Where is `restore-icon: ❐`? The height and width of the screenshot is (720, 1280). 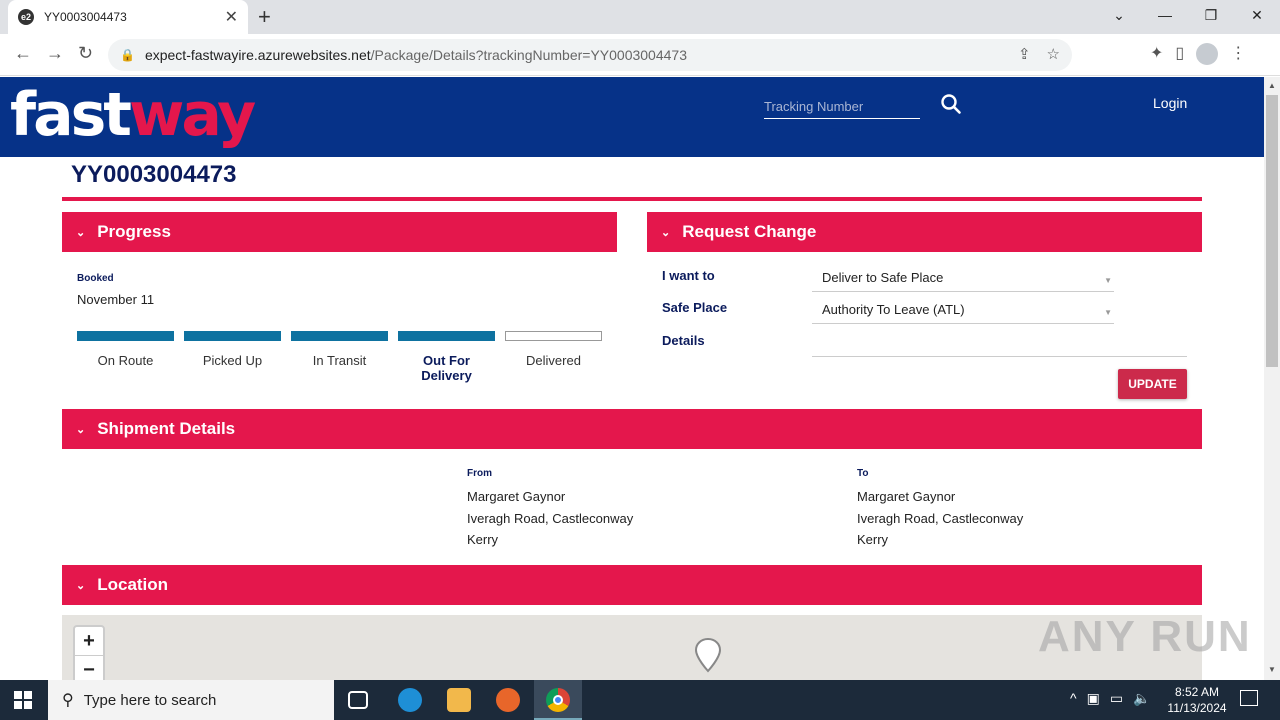 restore-icon: ❐ is located at coordinates (1211, 15).